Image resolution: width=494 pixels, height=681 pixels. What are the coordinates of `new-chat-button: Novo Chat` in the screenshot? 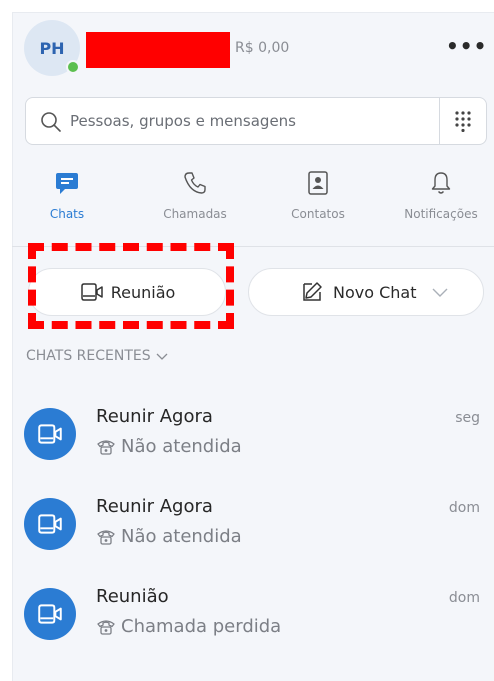 It's located at (366, 292).